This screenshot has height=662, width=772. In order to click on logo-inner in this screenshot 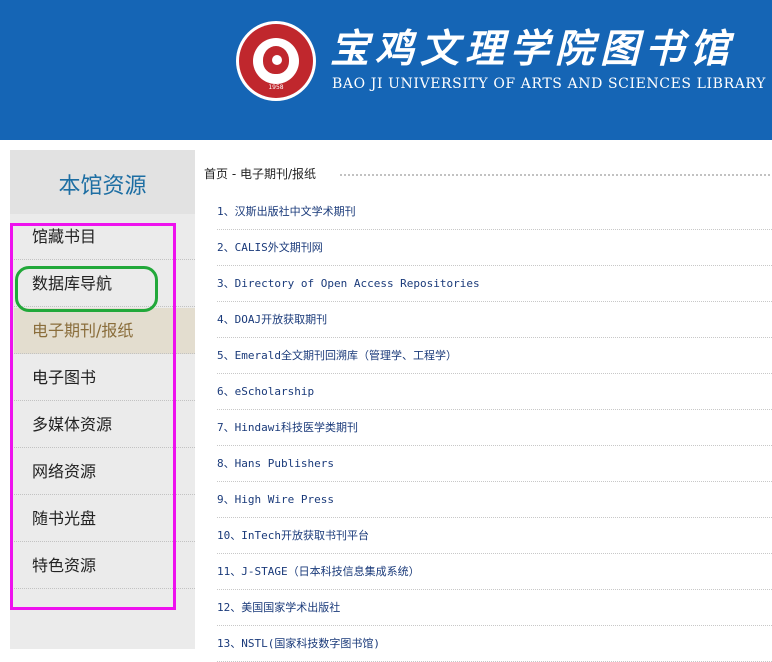, I will do `click(276, 61)`.